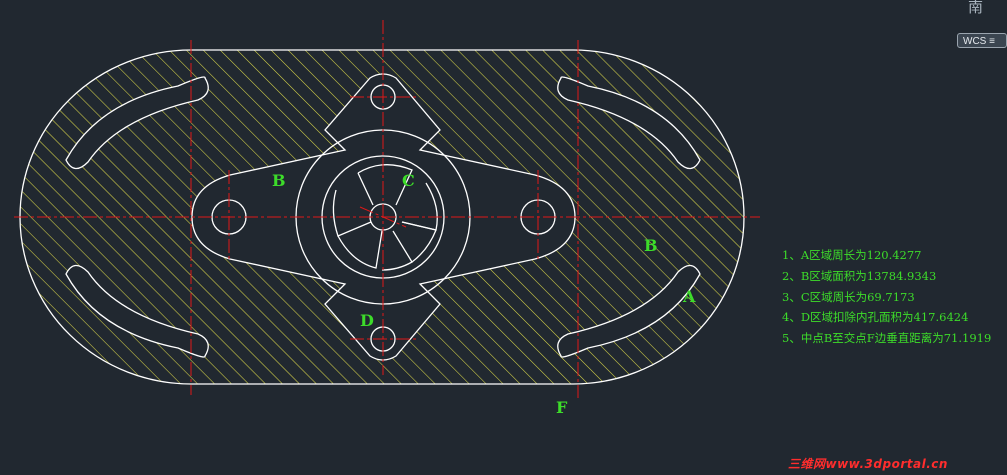 Image resolution: width=1007 pixels, height=475 pixels. What do you see at coordinates (408, 180) in the screenshot?
I see `label-c: C` at bounding box center [408, 180].